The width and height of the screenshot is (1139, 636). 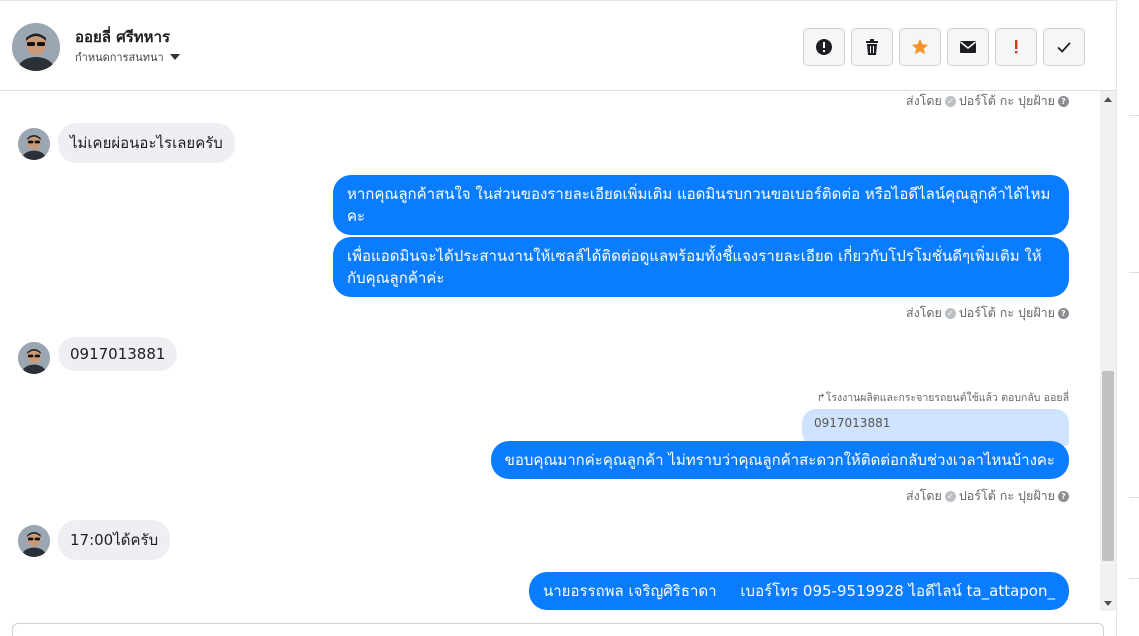 What do you see at coordinates (174, 57) in the screenshot?
I see `caret-down-icon` at bounding box center [174, 57].